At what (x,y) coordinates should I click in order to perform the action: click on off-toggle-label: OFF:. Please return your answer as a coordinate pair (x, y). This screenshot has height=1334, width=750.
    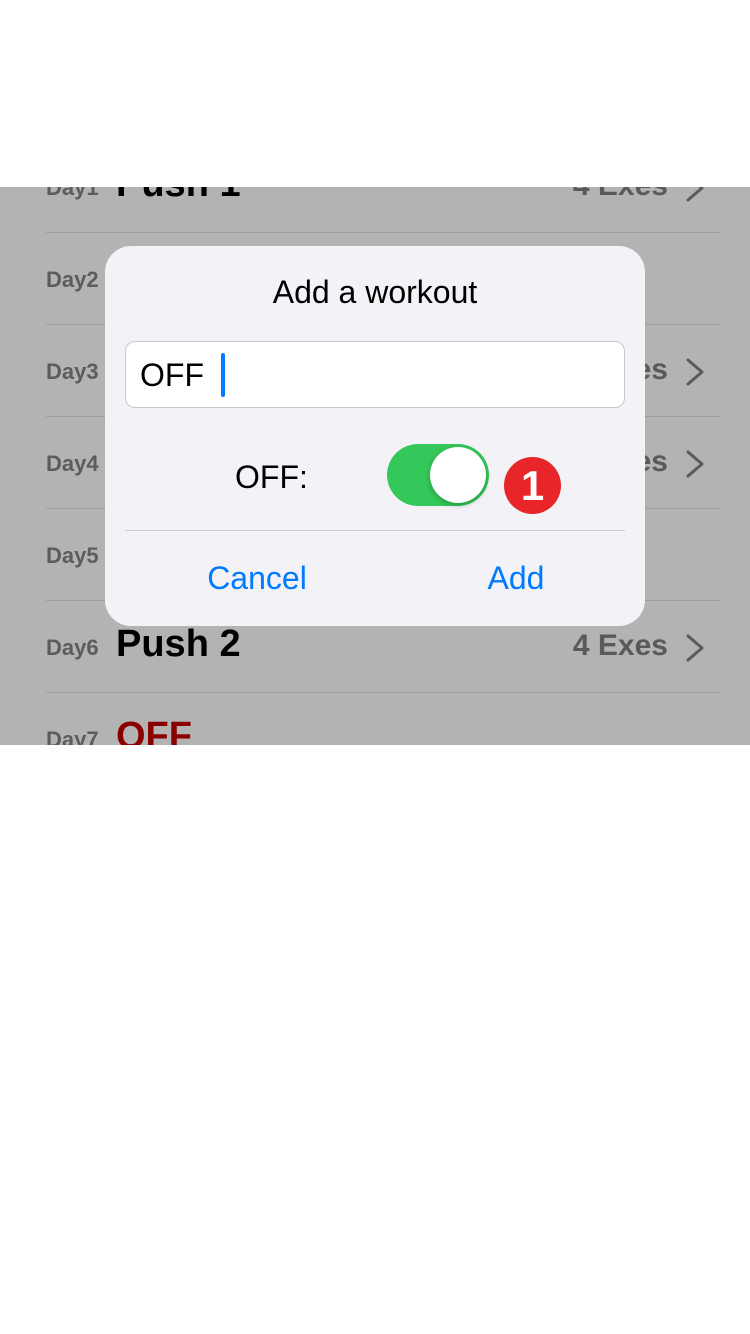
    Looking at the image, I should click on (271, 477).